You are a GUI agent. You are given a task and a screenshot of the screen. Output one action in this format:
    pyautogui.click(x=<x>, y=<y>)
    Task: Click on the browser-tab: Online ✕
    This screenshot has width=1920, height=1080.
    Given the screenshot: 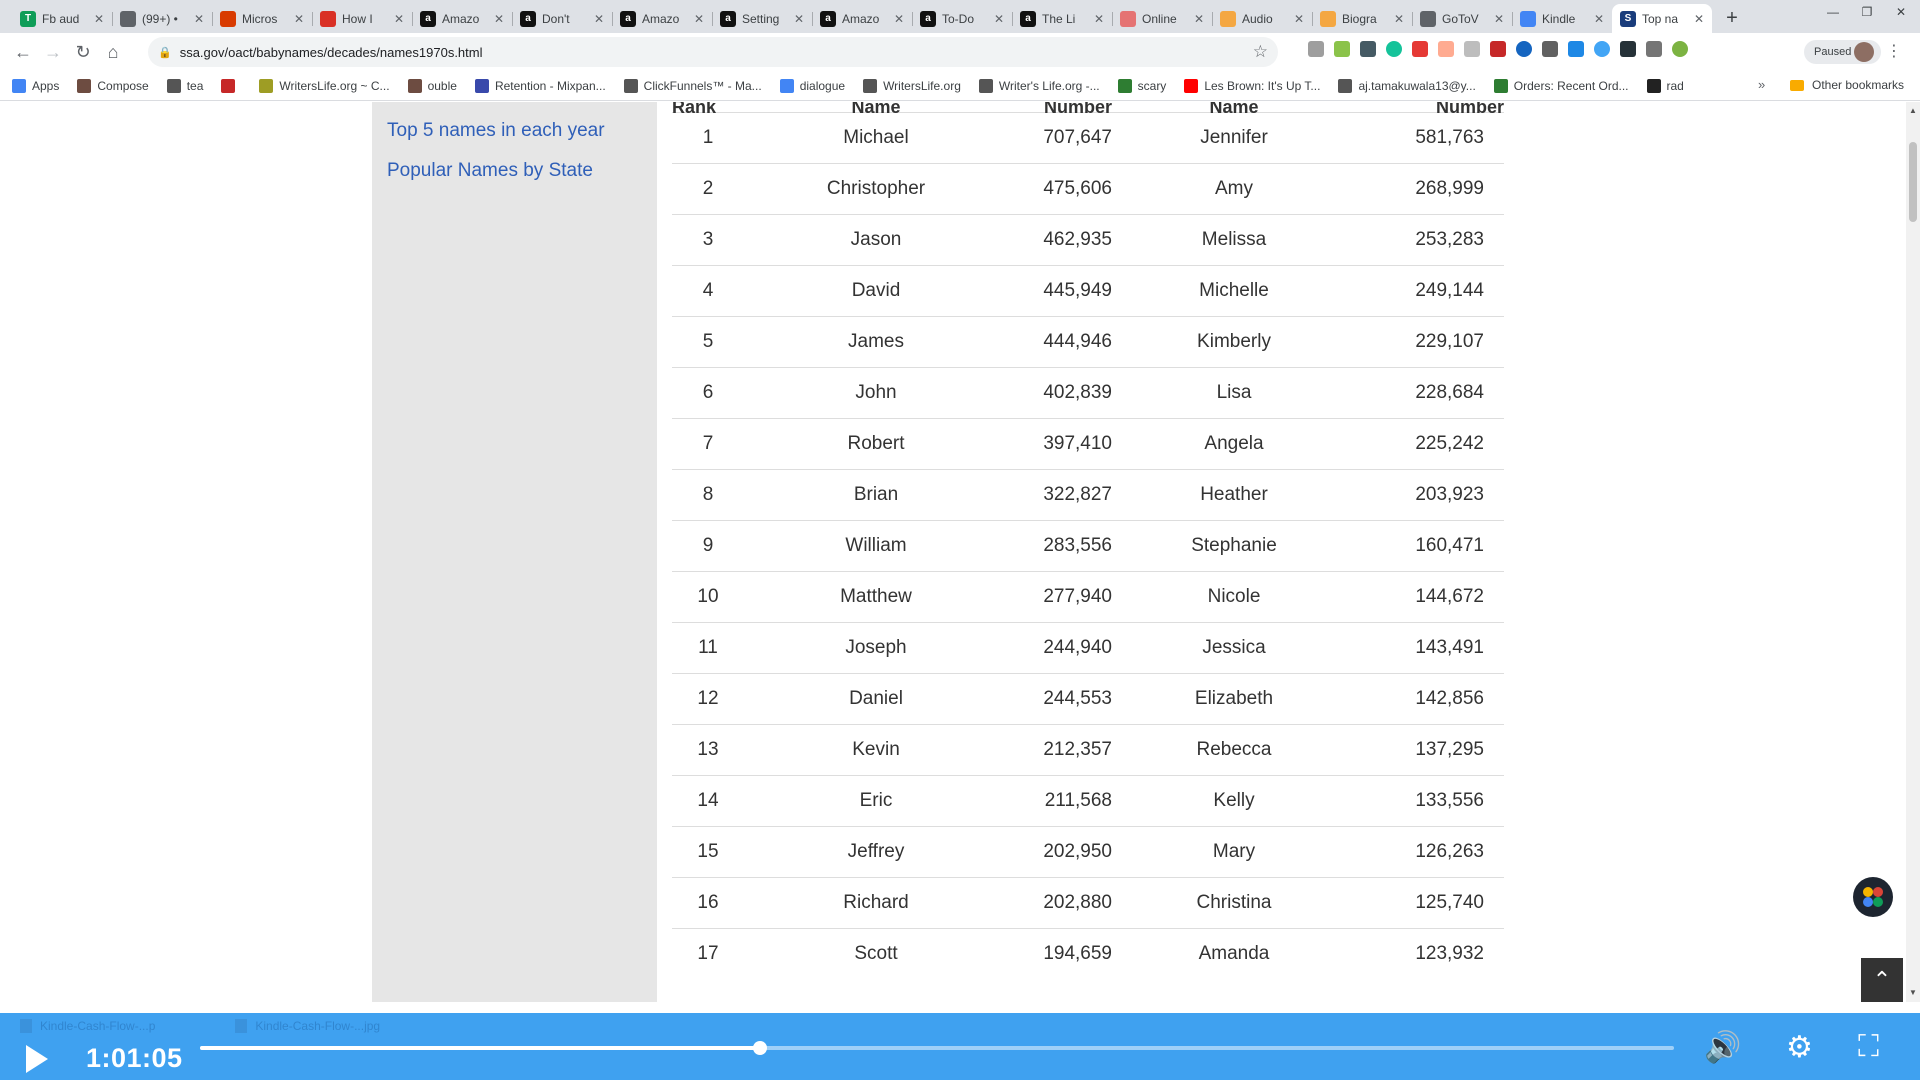 What is the action you would take?
    pyautogui.click(x=1162, y=18)
    